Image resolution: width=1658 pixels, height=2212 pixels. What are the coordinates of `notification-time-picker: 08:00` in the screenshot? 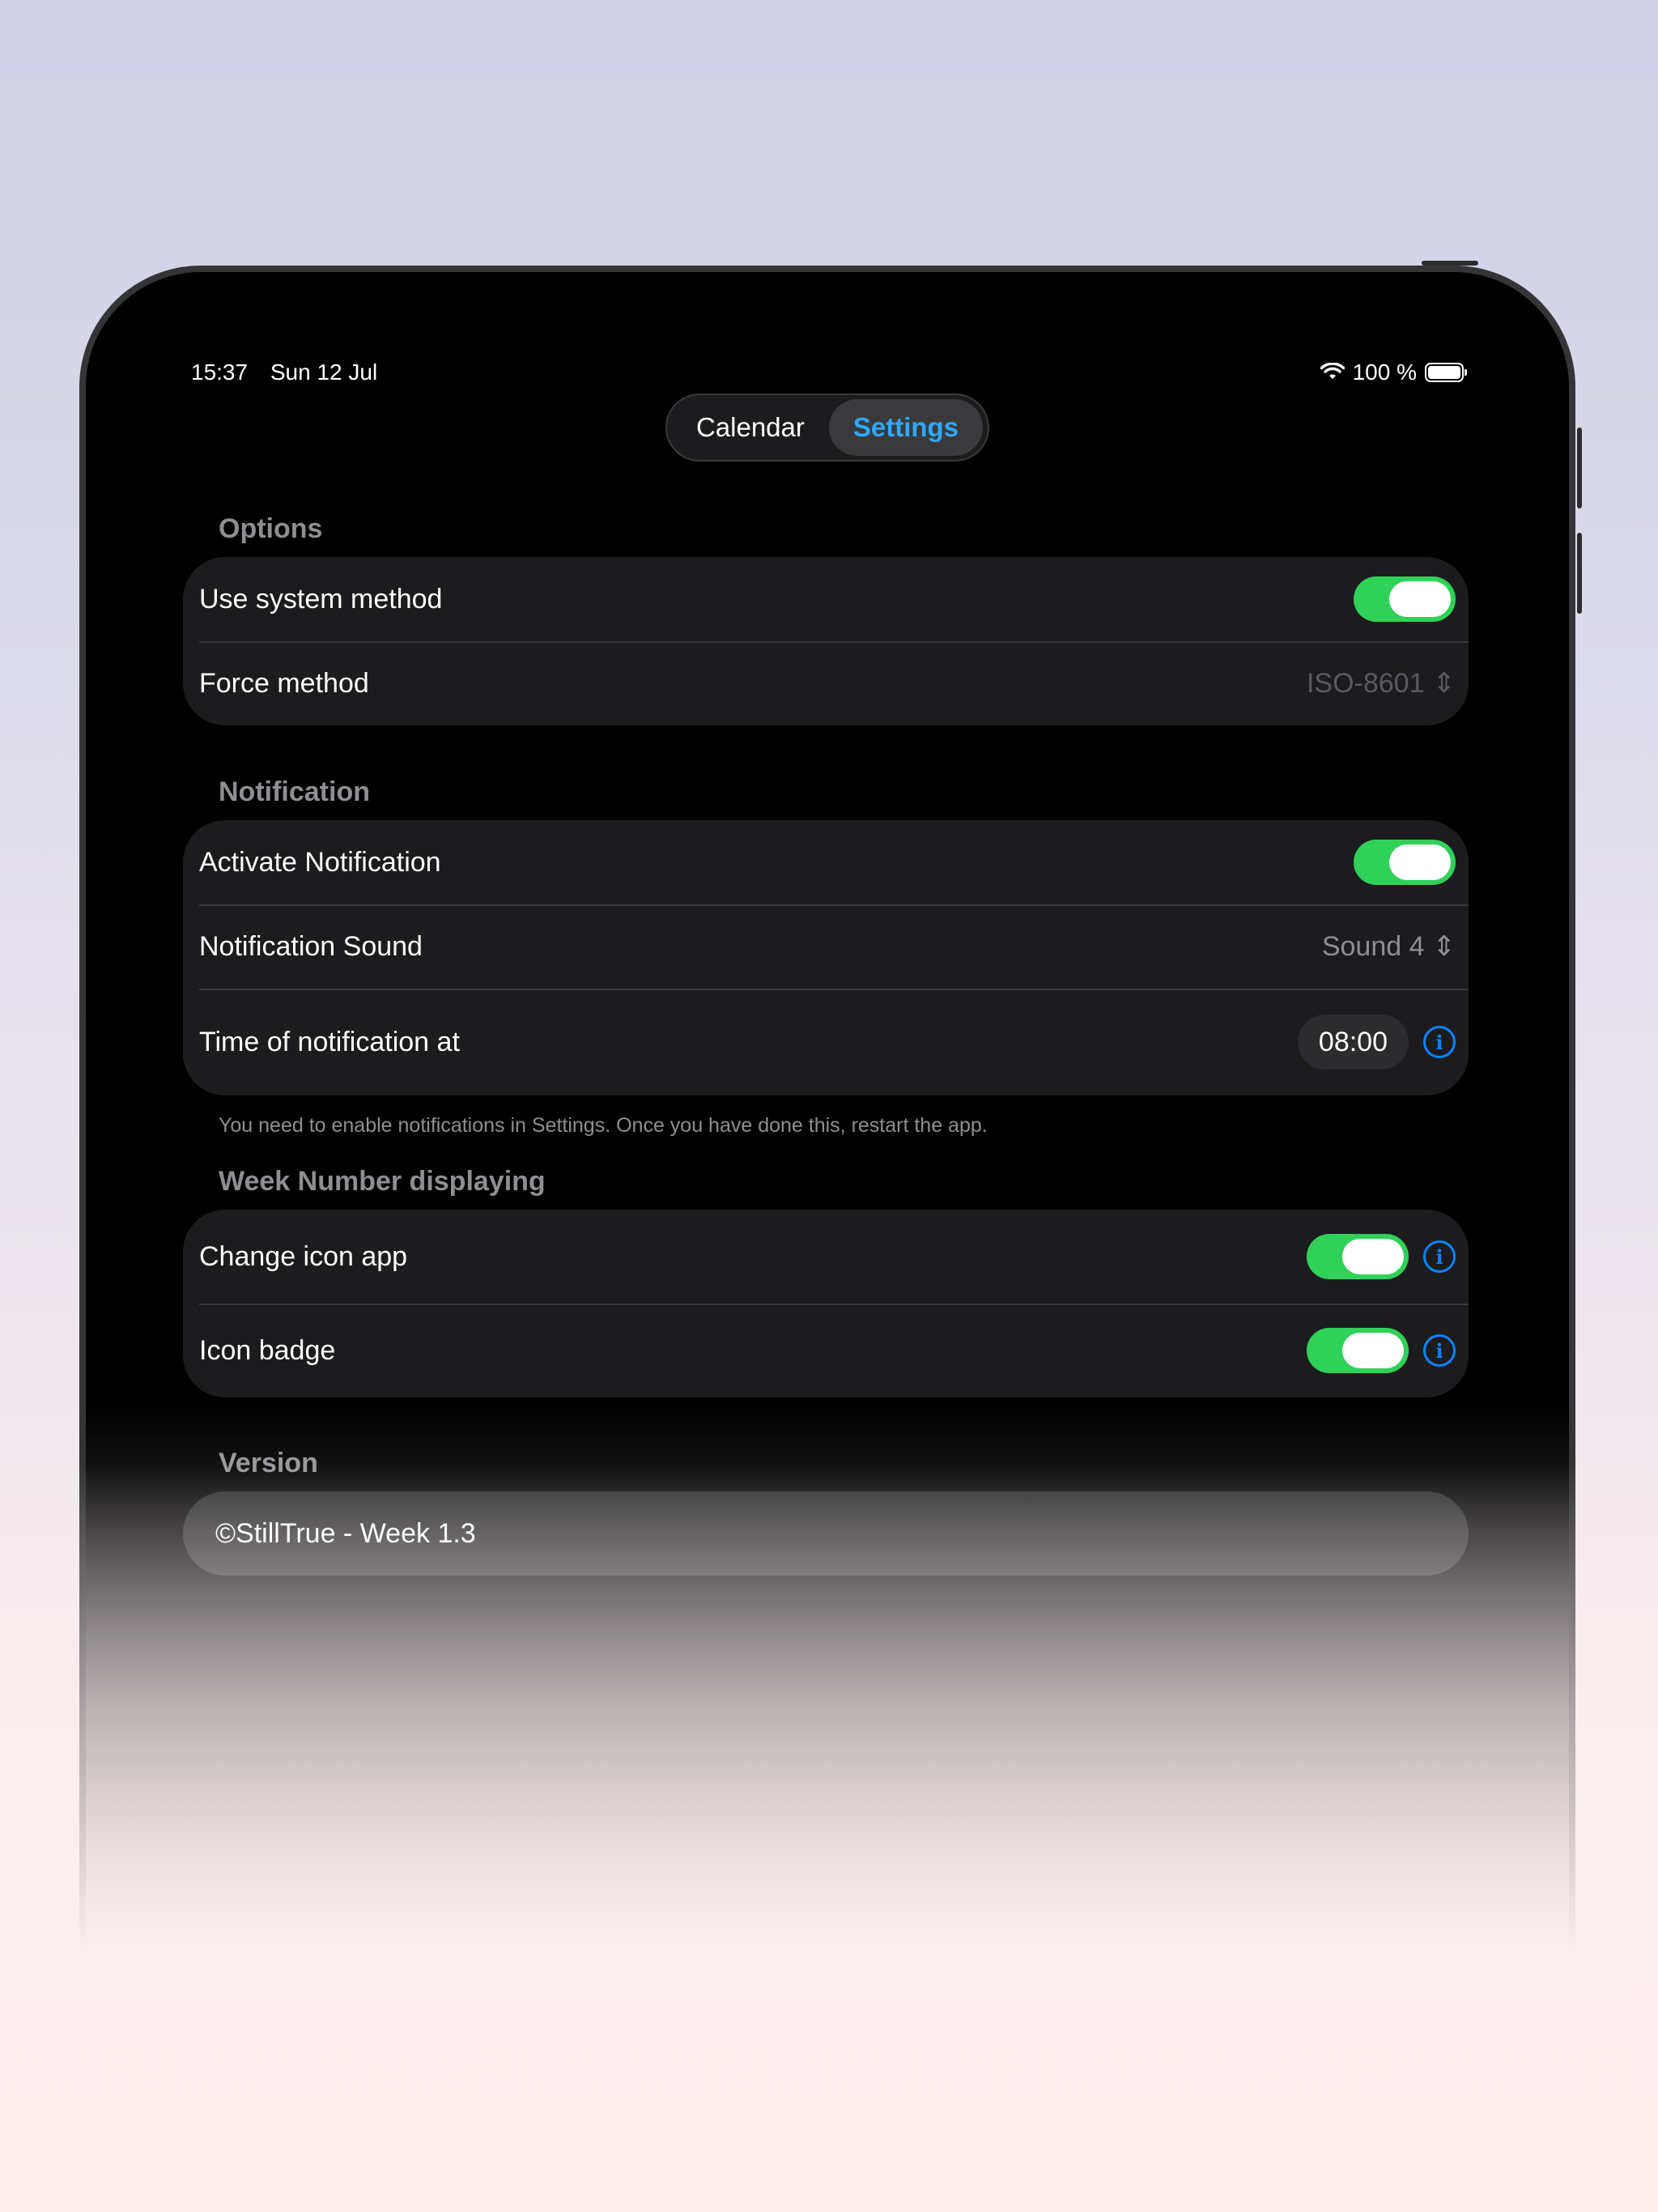 It's located at (1353, 1043).